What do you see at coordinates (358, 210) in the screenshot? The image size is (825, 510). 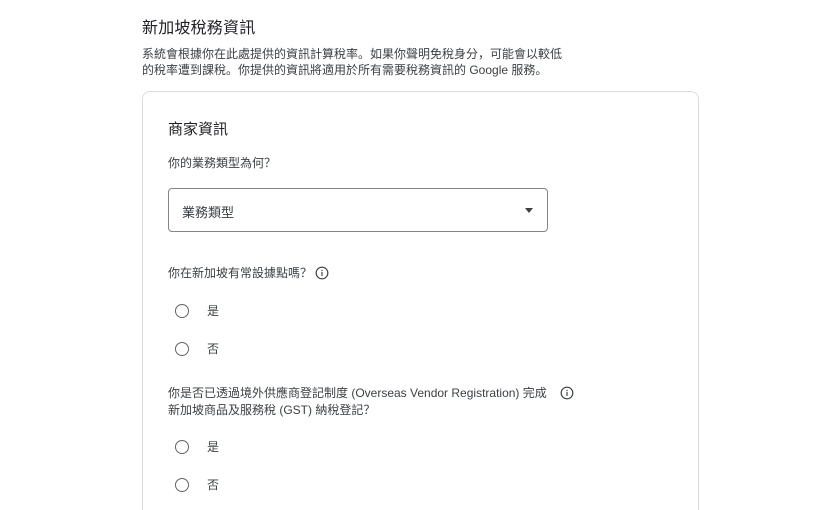 I see `business-type-select: 業務類型` at bounding box center [358, 210].